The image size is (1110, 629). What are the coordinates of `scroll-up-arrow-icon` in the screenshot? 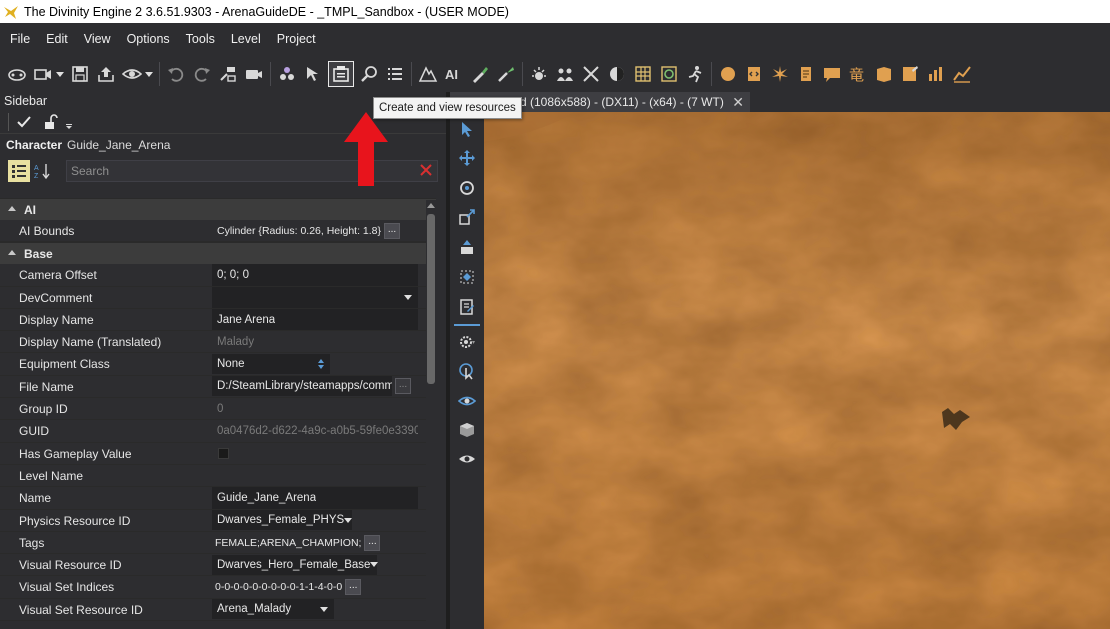 It's located at (431, 205).